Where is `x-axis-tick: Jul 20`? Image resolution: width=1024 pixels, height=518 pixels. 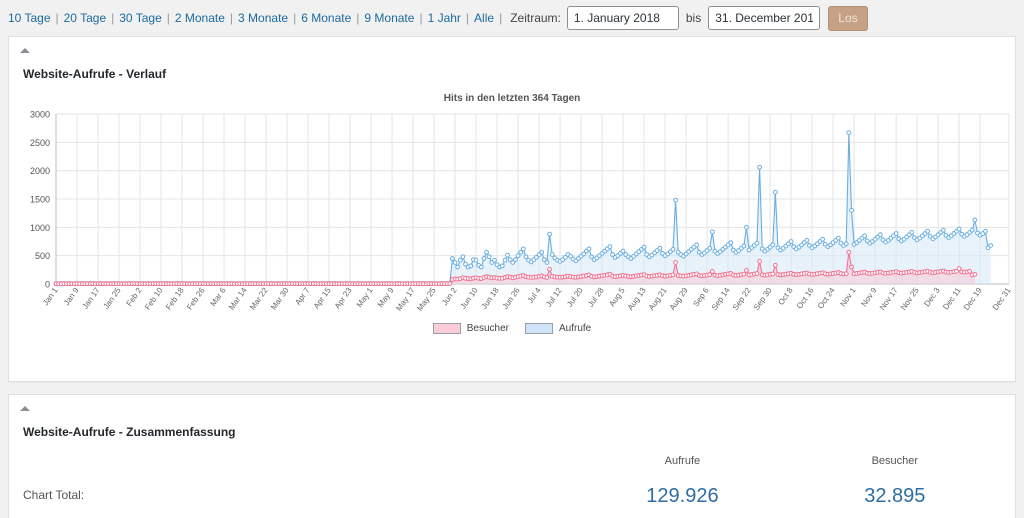
x-axis-tick: Jul 20 is located at coordinates (575, 297).